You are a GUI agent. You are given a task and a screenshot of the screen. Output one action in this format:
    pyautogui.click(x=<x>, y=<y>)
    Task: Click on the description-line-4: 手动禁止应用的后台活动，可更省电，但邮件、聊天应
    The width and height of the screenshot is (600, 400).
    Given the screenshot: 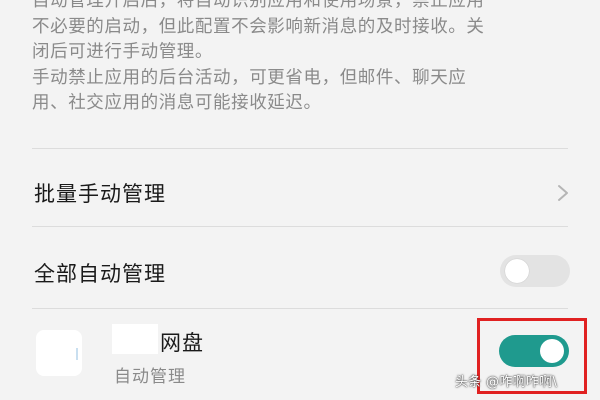 What is the action you would take?
    pyautogui.click(x=249, y=77)
    